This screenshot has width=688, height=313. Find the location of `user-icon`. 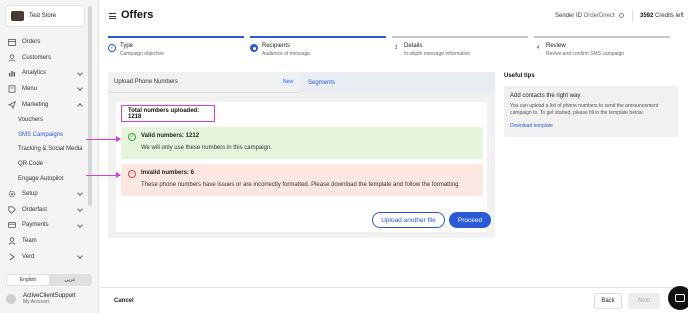

user-icon is located at coordinates (12, 58).